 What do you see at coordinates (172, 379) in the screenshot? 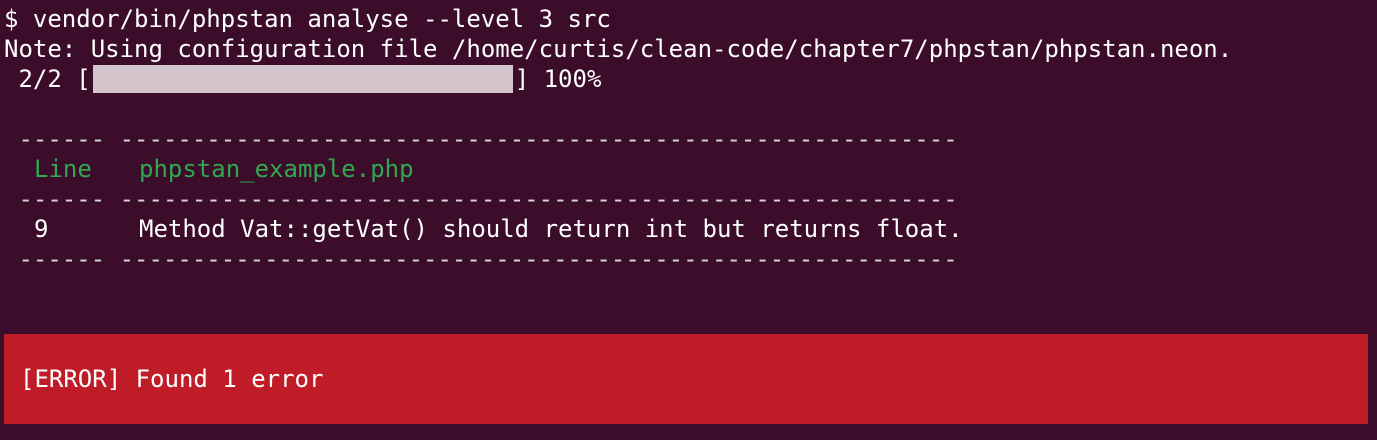
I see `error-message: [ERROR] Found 1 error` at bounding box center [172, 379].